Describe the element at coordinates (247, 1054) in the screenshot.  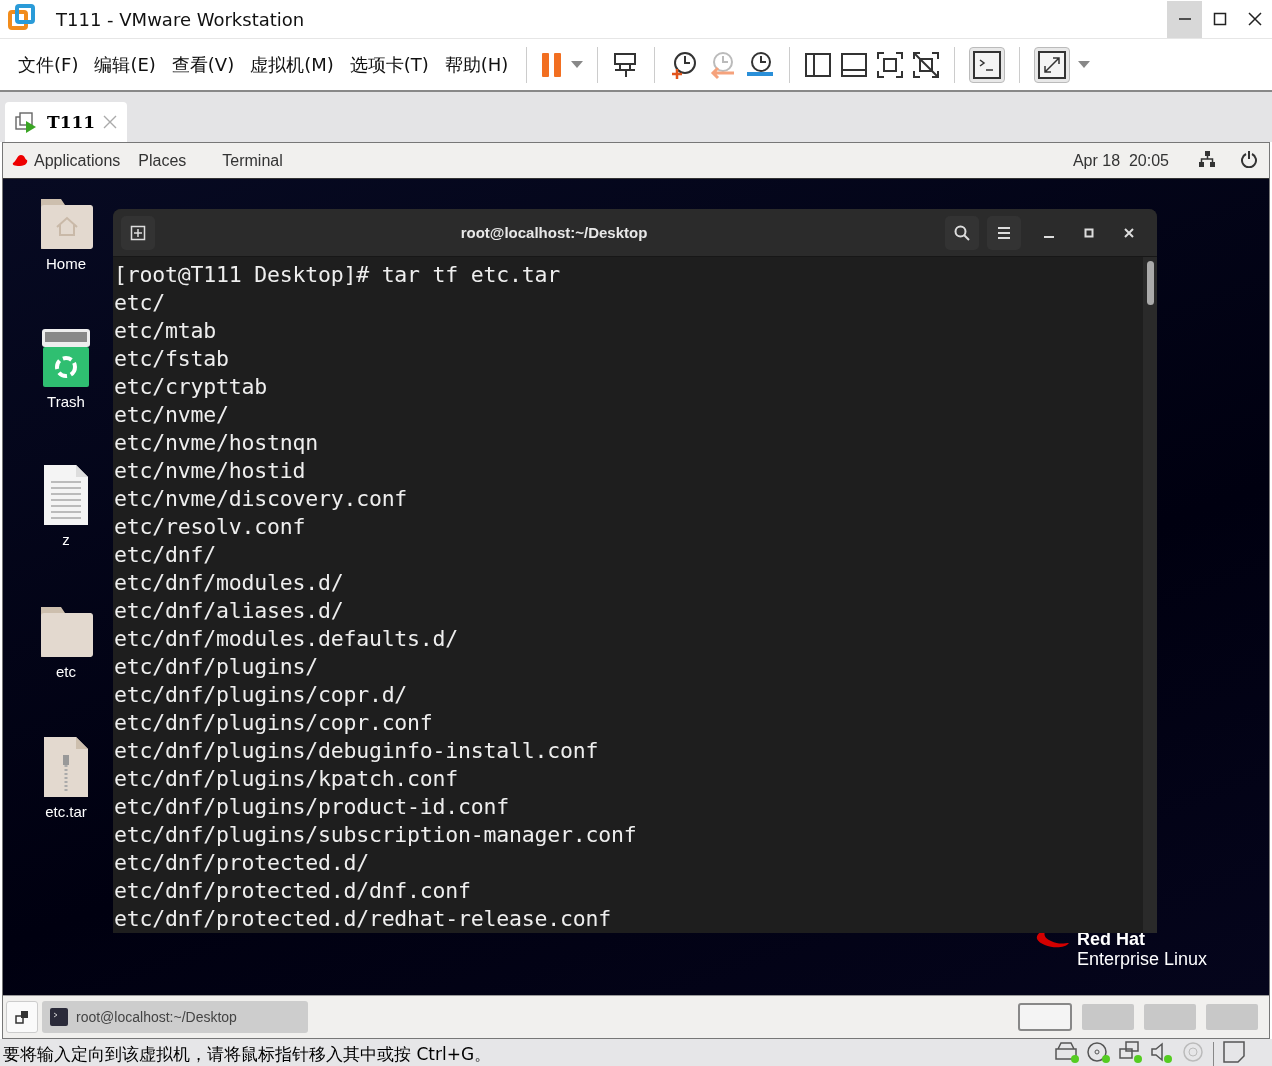
I see `status-message: 要将输入定向到该虚拟机，请将鼠标指针移入其中或按 Ctrl+G。` at that location.